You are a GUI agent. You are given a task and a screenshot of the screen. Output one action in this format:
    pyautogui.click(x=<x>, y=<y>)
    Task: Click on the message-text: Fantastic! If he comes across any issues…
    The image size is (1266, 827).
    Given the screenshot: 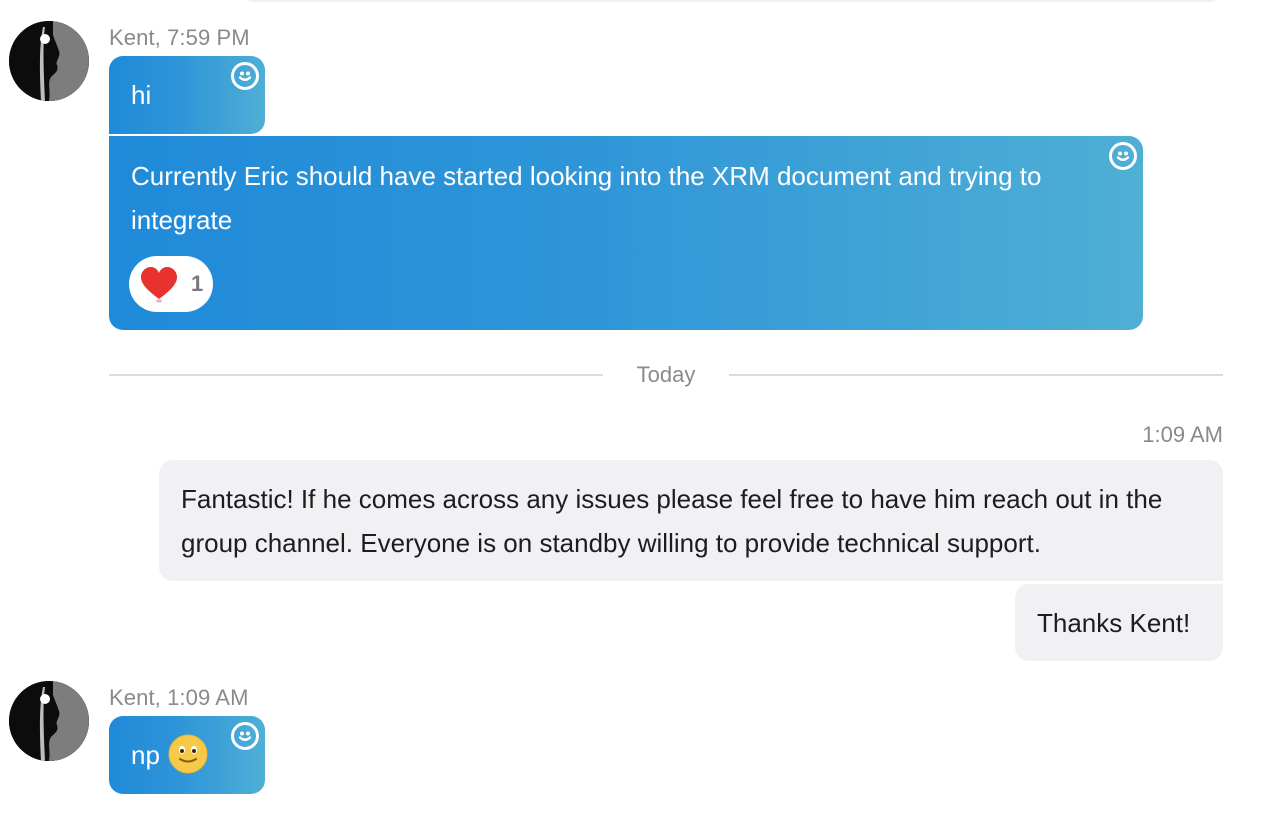 What is the action you would take?
    pyautogui.click(x=672, y=521)
    